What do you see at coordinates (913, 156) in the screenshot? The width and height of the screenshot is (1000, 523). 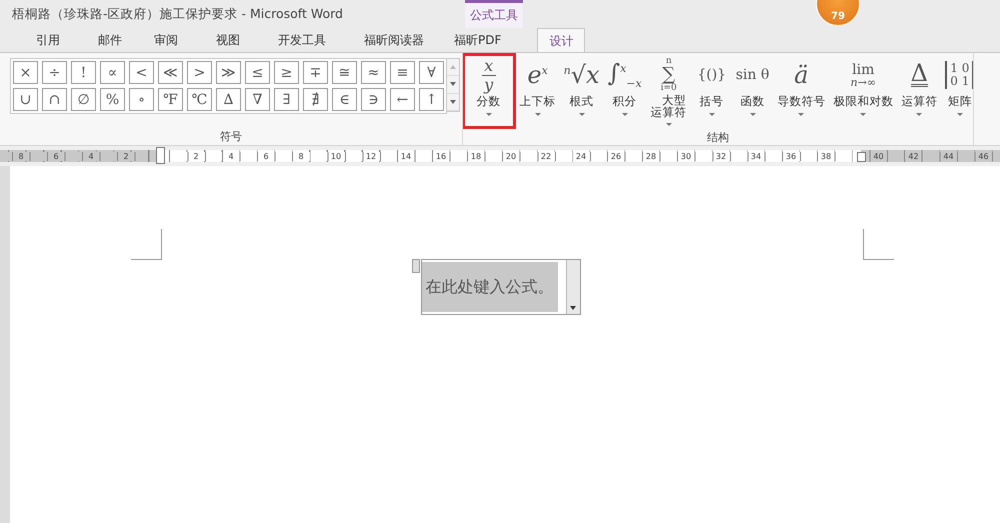 I see `ruler-number: 42` at bounding box center [913, 156].